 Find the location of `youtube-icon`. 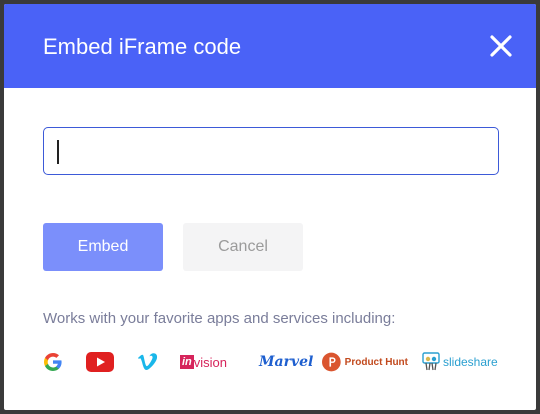

youtube-icon is located at coordinates (100, 362).